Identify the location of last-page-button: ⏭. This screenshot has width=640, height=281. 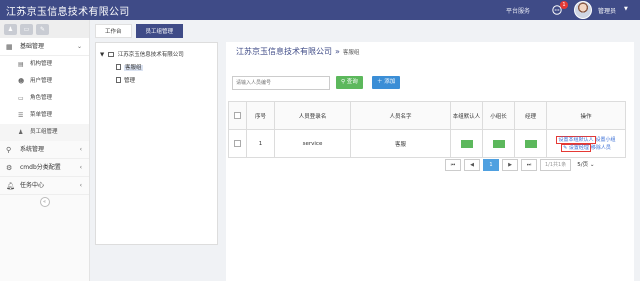
(529, 165).